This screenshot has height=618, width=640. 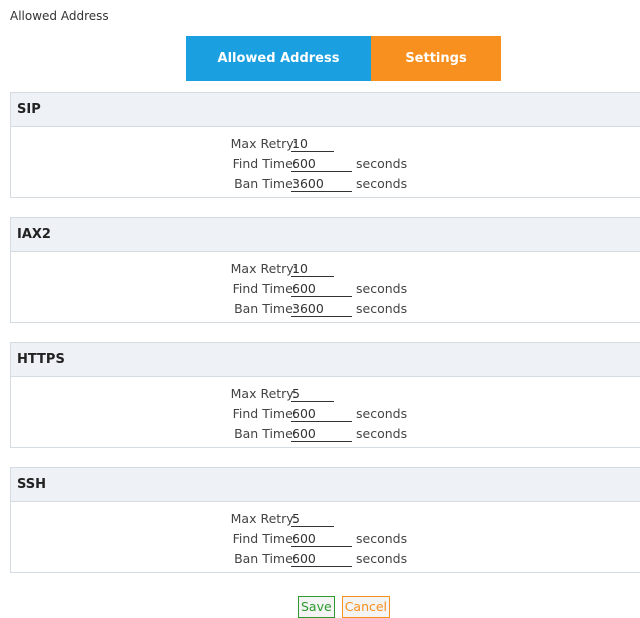 I want to click on sip-ban-time-input, so click(x=321, y=184).